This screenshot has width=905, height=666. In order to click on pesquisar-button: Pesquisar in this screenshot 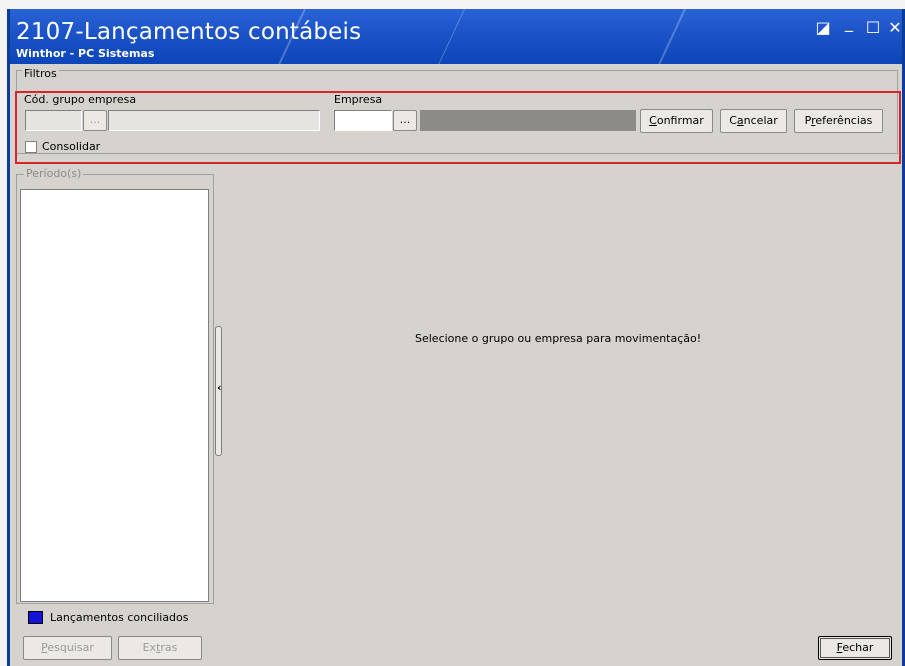, I will do `click(67, 648)`.